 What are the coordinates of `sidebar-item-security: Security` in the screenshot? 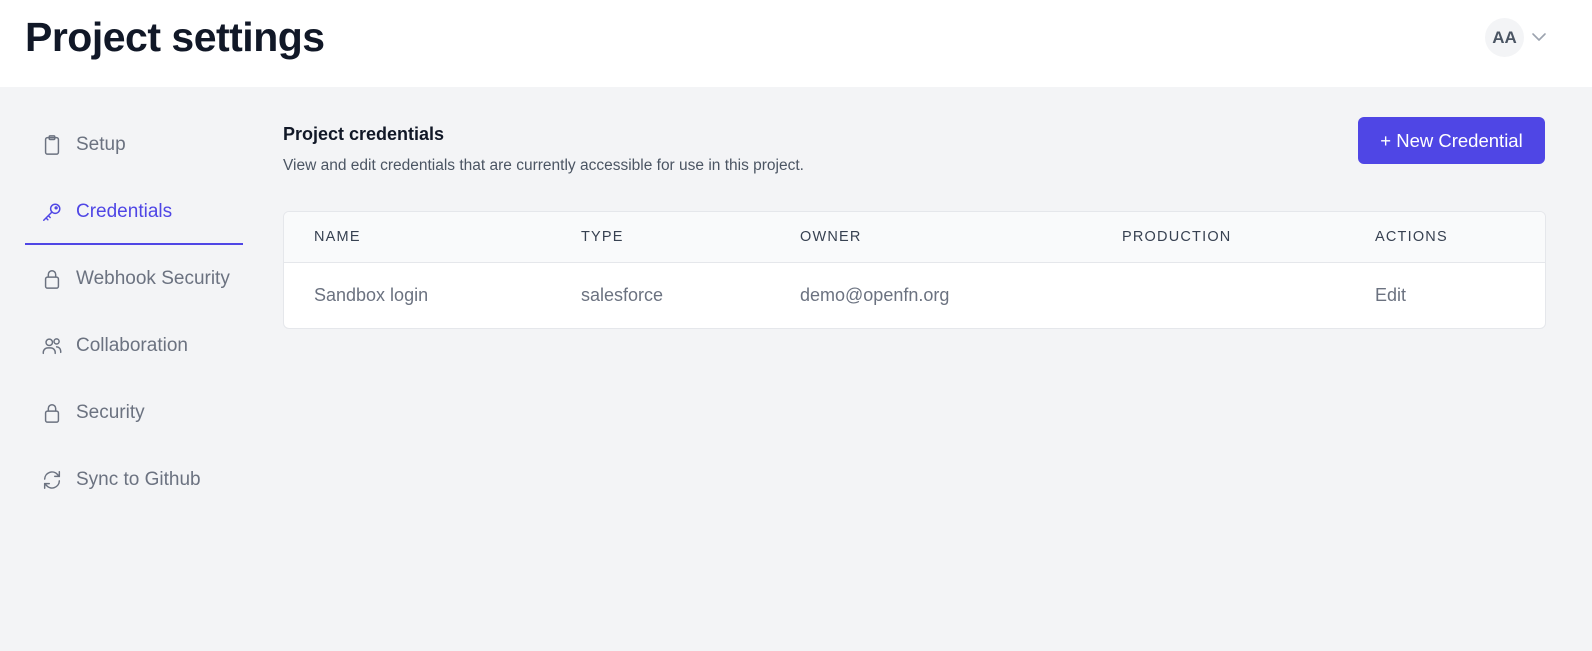 It's located at (134, 412).